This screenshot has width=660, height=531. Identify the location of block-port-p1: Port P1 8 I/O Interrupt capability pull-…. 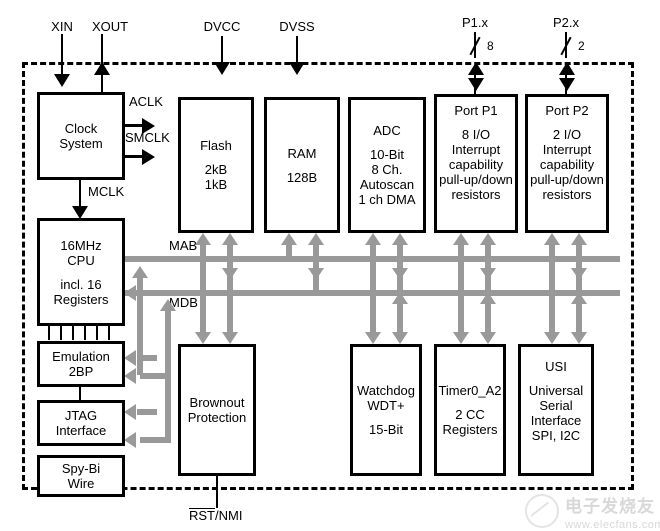
(476, 163).